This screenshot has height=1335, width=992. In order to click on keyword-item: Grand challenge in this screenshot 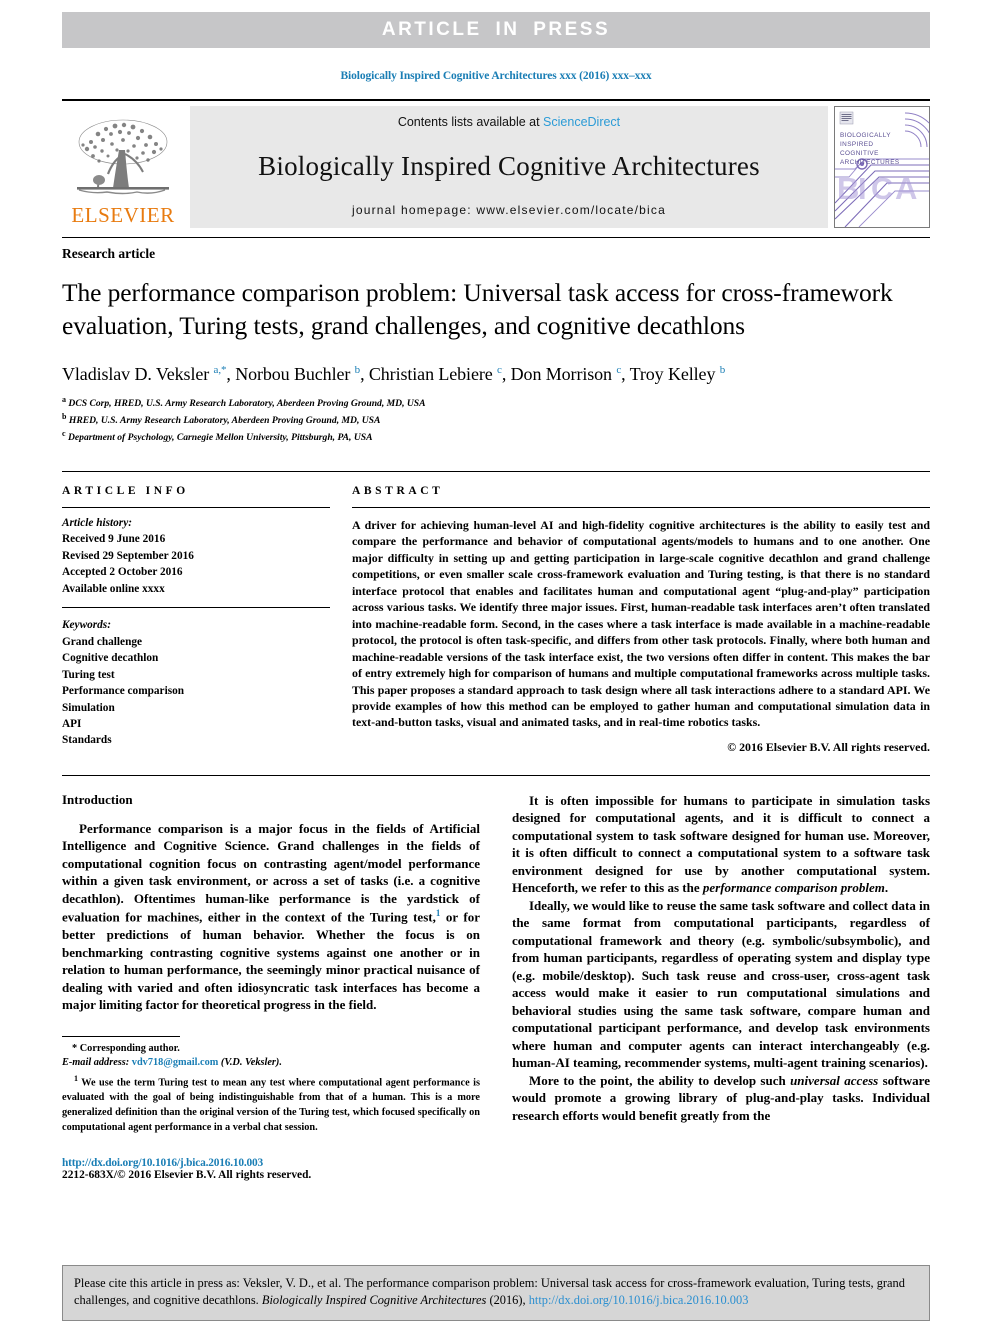, I will do `click(102, 641)`.